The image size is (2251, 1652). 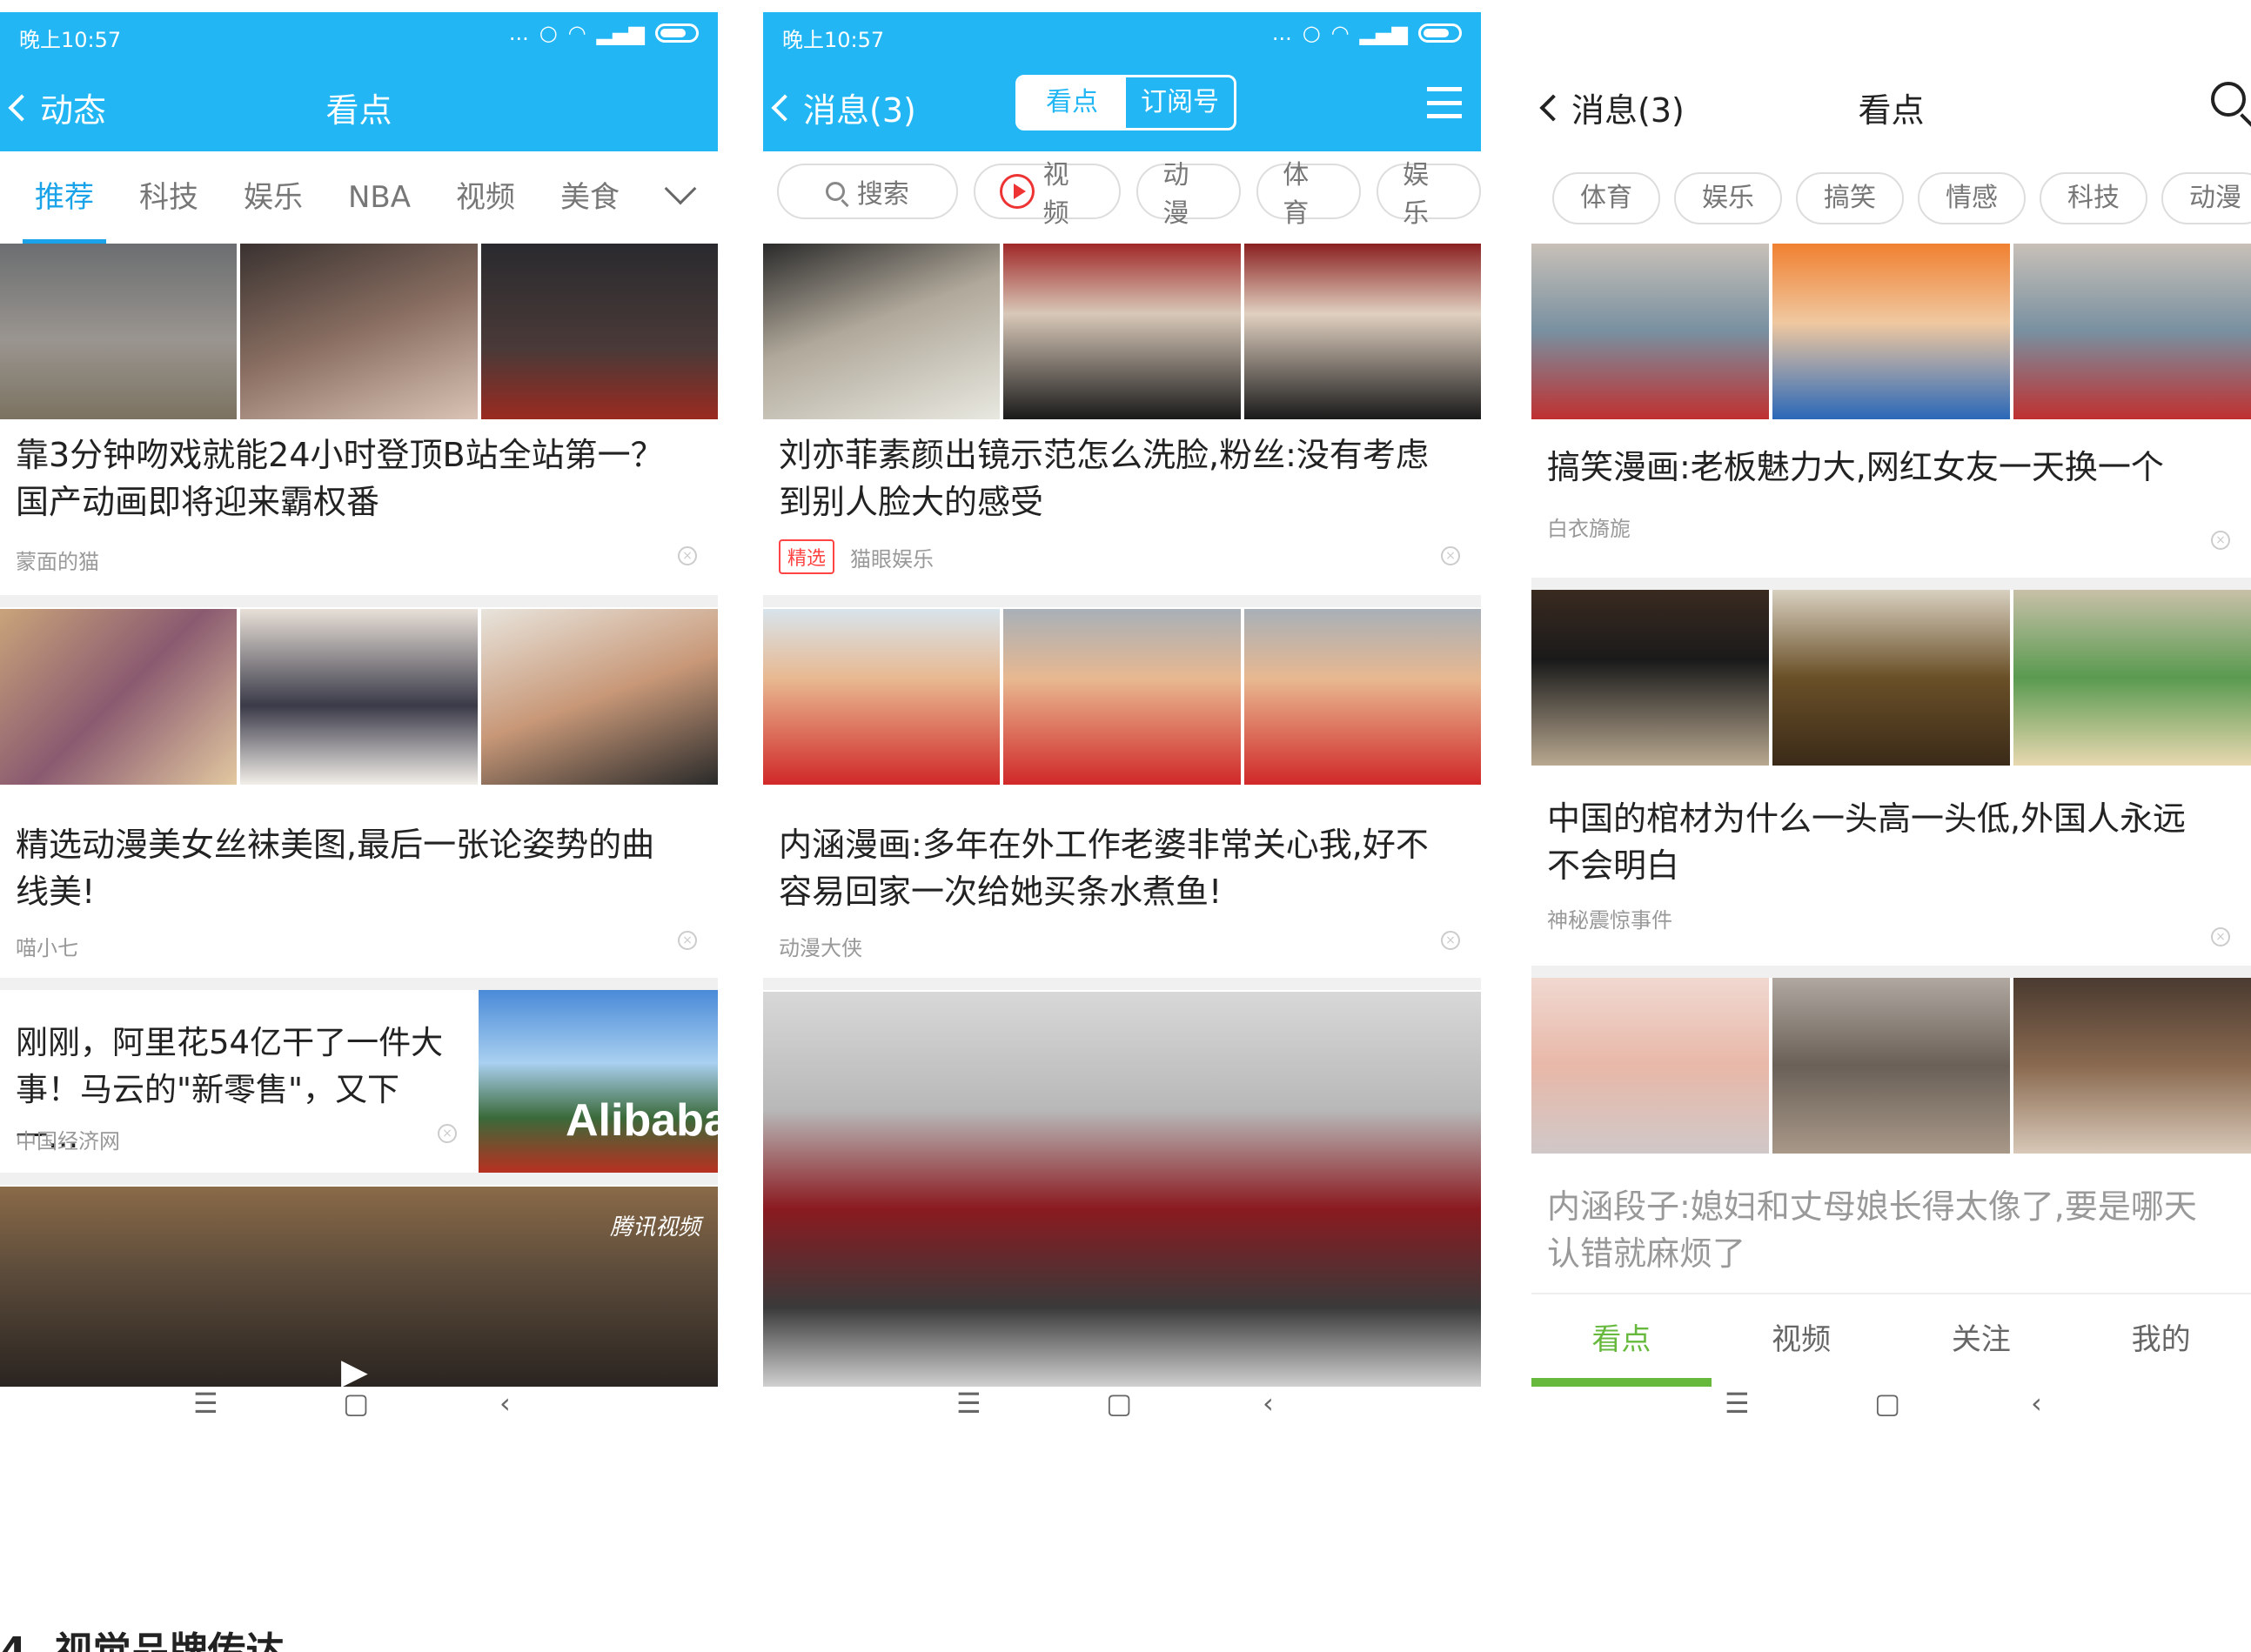 What do you see at coordinates (2228, 99) in the screenshot?
I see `search-icon` at bounding box center [2228, 99].